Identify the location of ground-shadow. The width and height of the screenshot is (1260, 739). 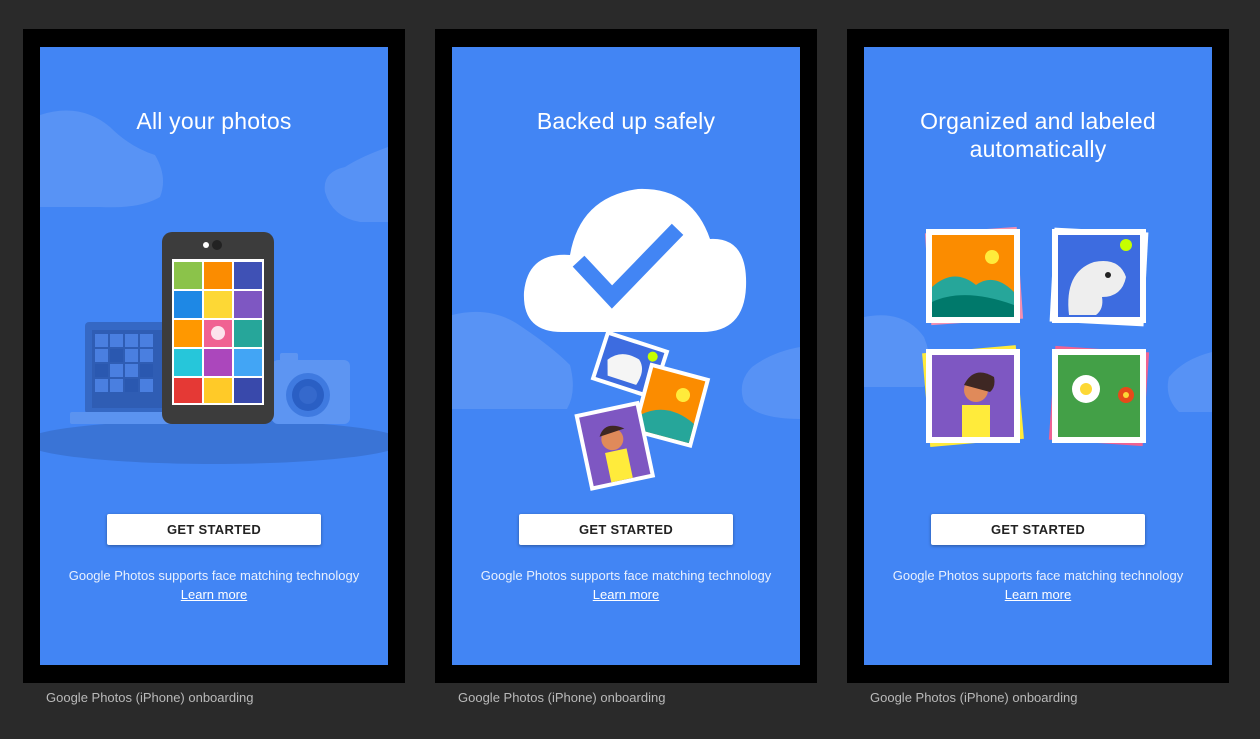
(214, 442).